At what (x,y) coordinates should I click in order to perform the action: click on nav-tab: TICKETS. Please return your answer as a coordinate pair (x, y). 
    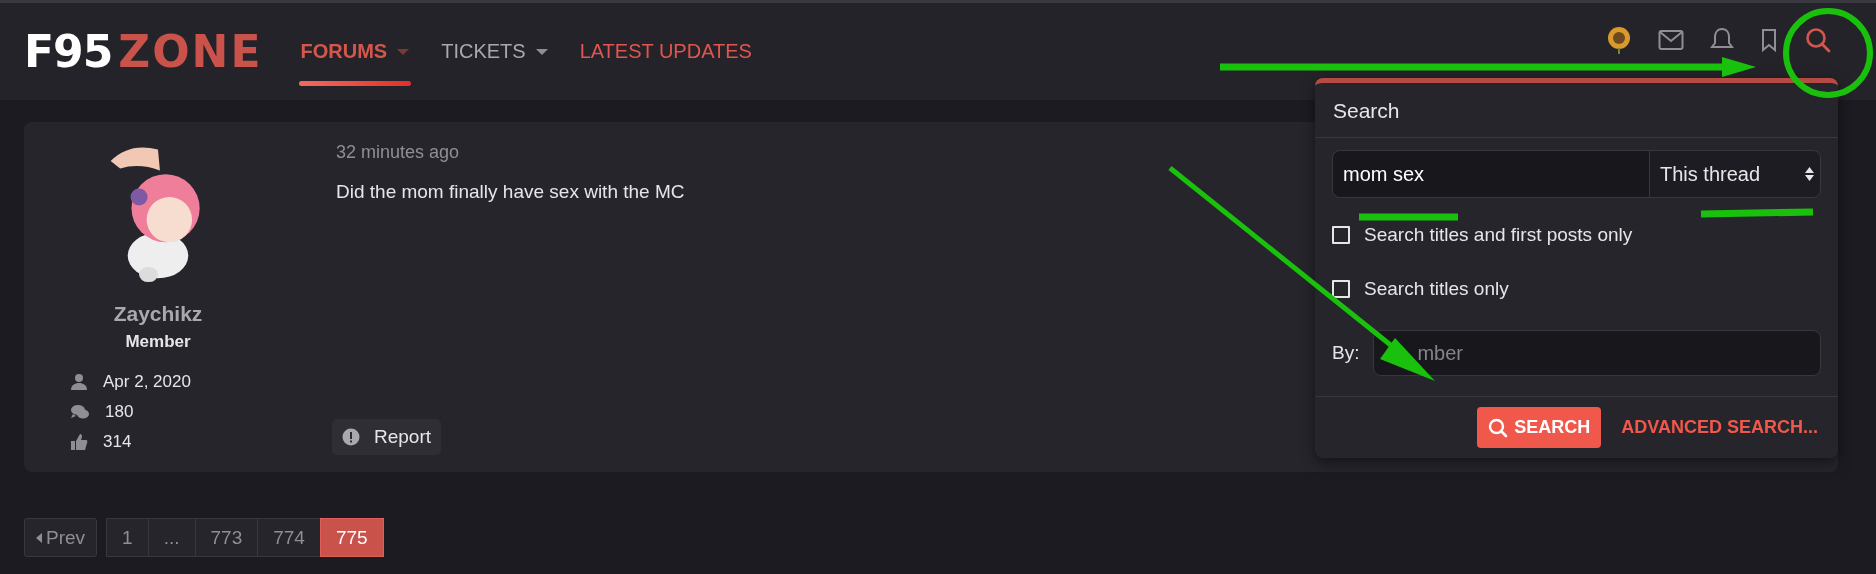
    Looking at the image, I should click on (494, 51).